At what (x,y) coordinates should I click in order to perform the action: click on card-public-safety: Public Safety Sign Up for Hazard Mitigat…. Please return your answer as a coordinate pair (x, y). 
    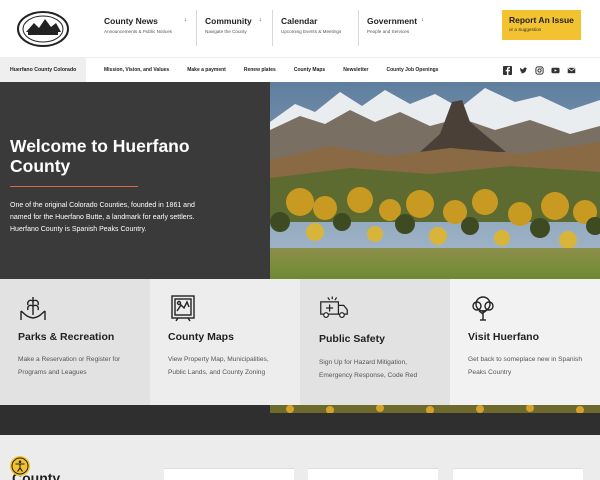
    Looking at the image, I should click on (375, 342).